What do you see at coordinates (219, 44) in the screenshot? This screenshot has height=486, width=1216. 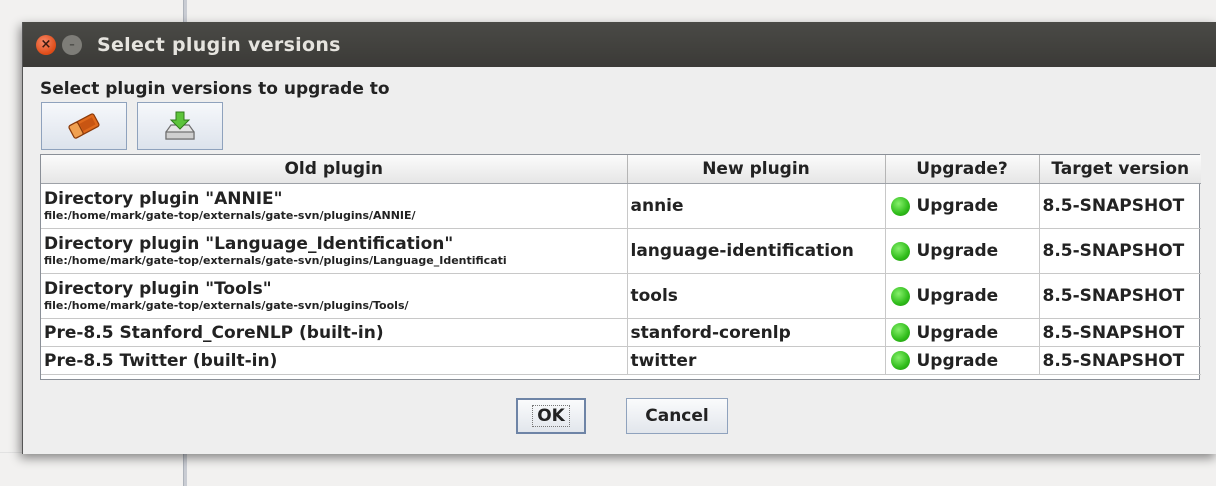 I see `window-title: Select plugin versions` at bounding box center [219, 44].